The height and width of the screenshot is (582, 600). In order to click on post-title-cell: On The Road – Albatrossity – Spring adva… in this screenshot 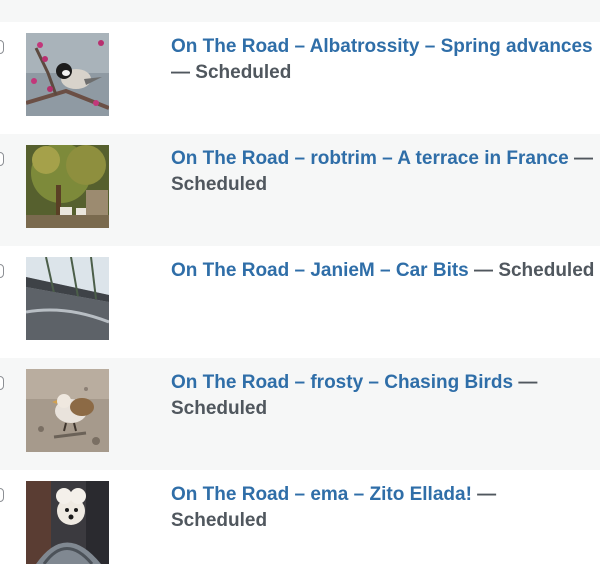, I will do `click(383, 60)`.